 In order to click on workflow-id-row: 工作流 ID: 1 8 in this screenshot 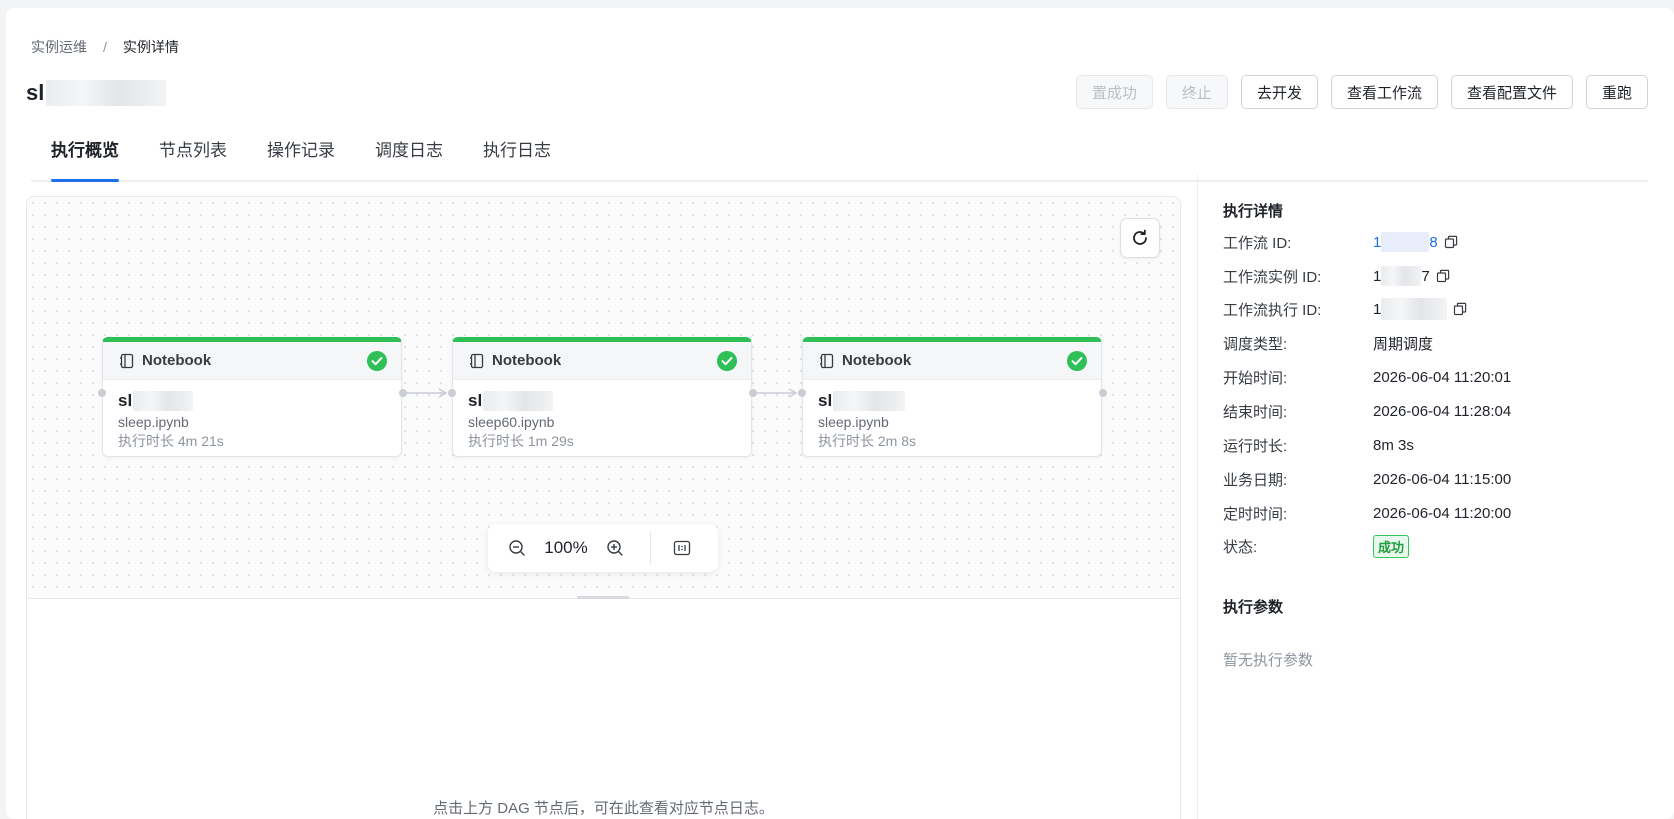, I will do `click(1340, 242)`.